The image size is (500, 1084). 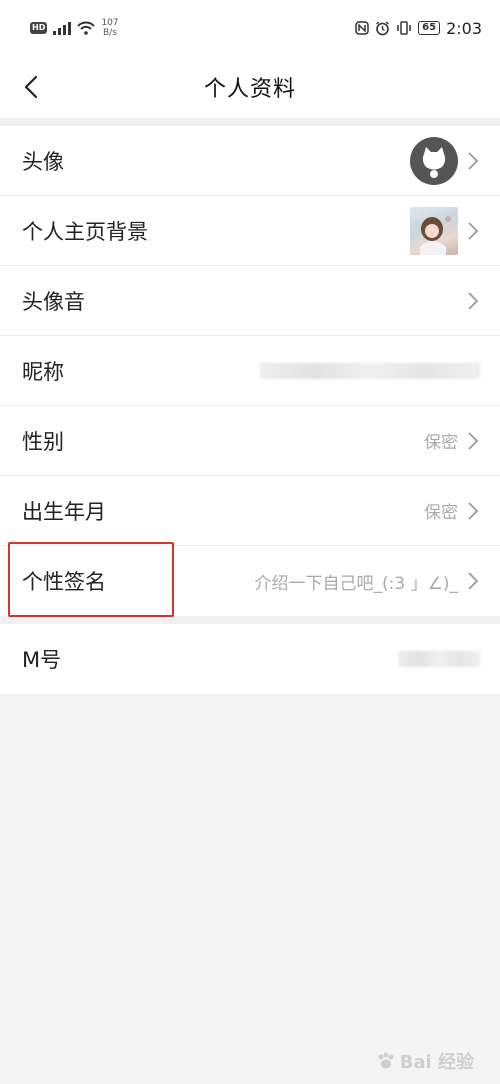 What do you see at coordinates (370, 370) in the screenshot?
I see `nickname-blurred-value` at bounding box center [370, 370].